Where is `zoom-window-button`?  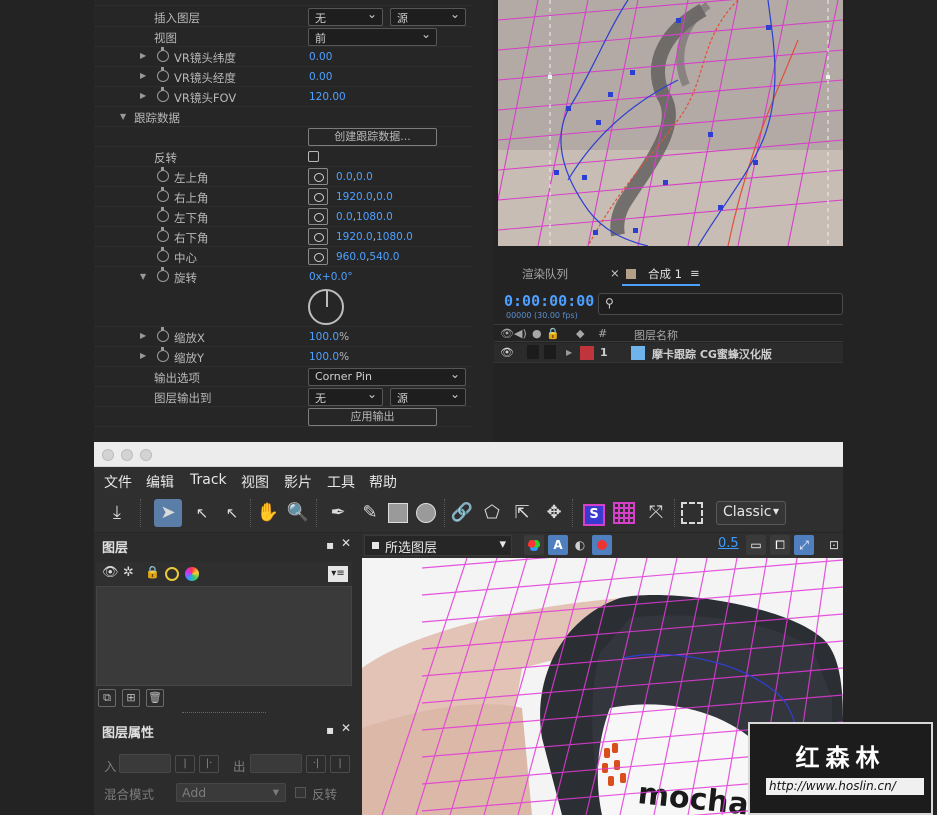
zoom-window-button is located at coordinates (146, 455).